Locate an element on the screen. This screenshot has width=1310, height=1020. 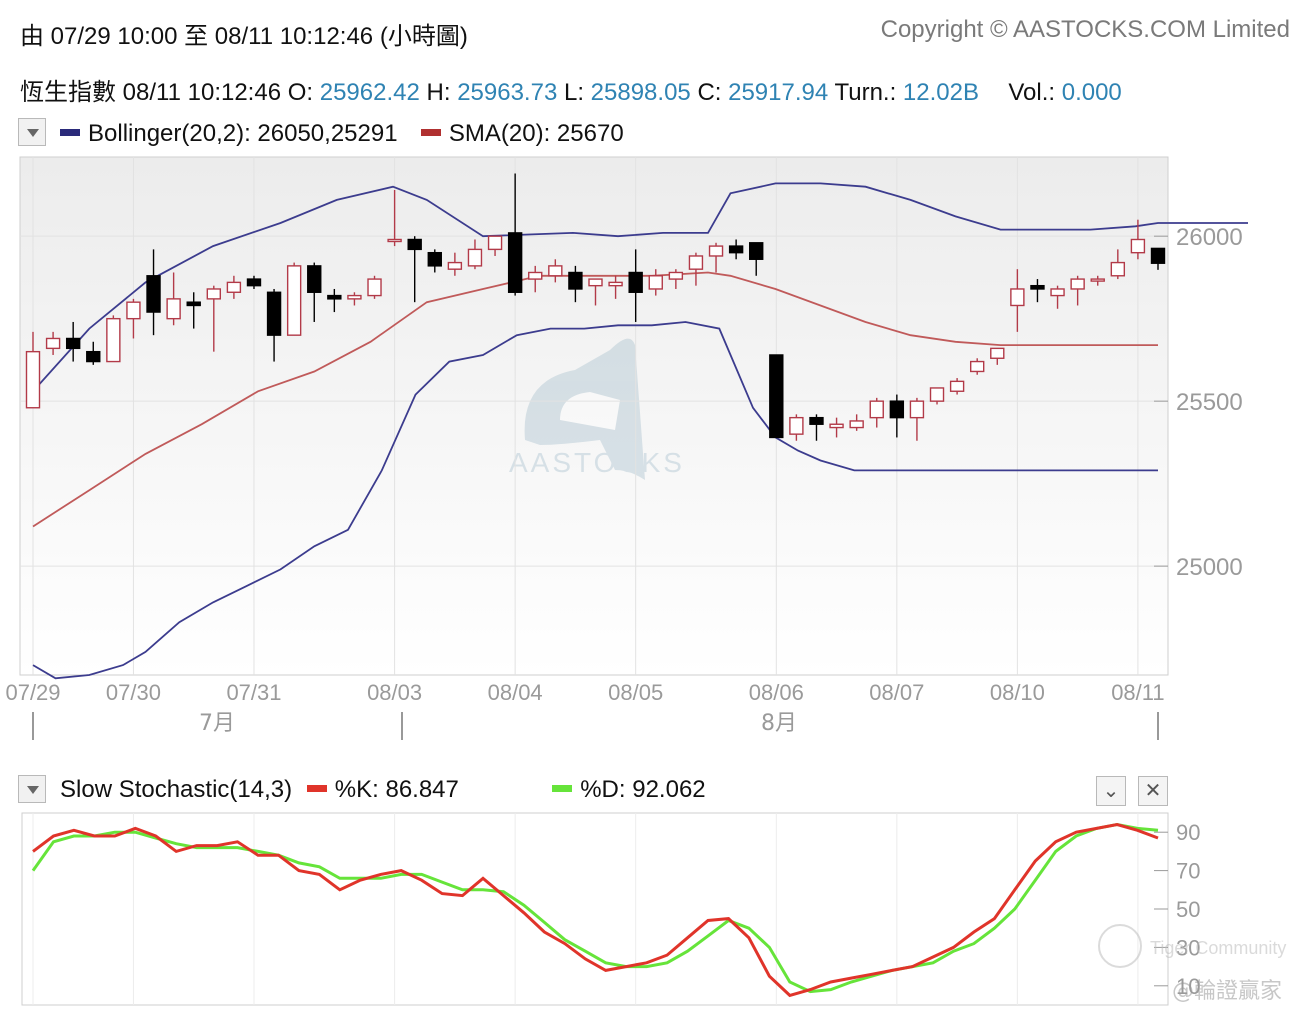
x-tick-label: 07/29 is located at coordinates (32, 692).